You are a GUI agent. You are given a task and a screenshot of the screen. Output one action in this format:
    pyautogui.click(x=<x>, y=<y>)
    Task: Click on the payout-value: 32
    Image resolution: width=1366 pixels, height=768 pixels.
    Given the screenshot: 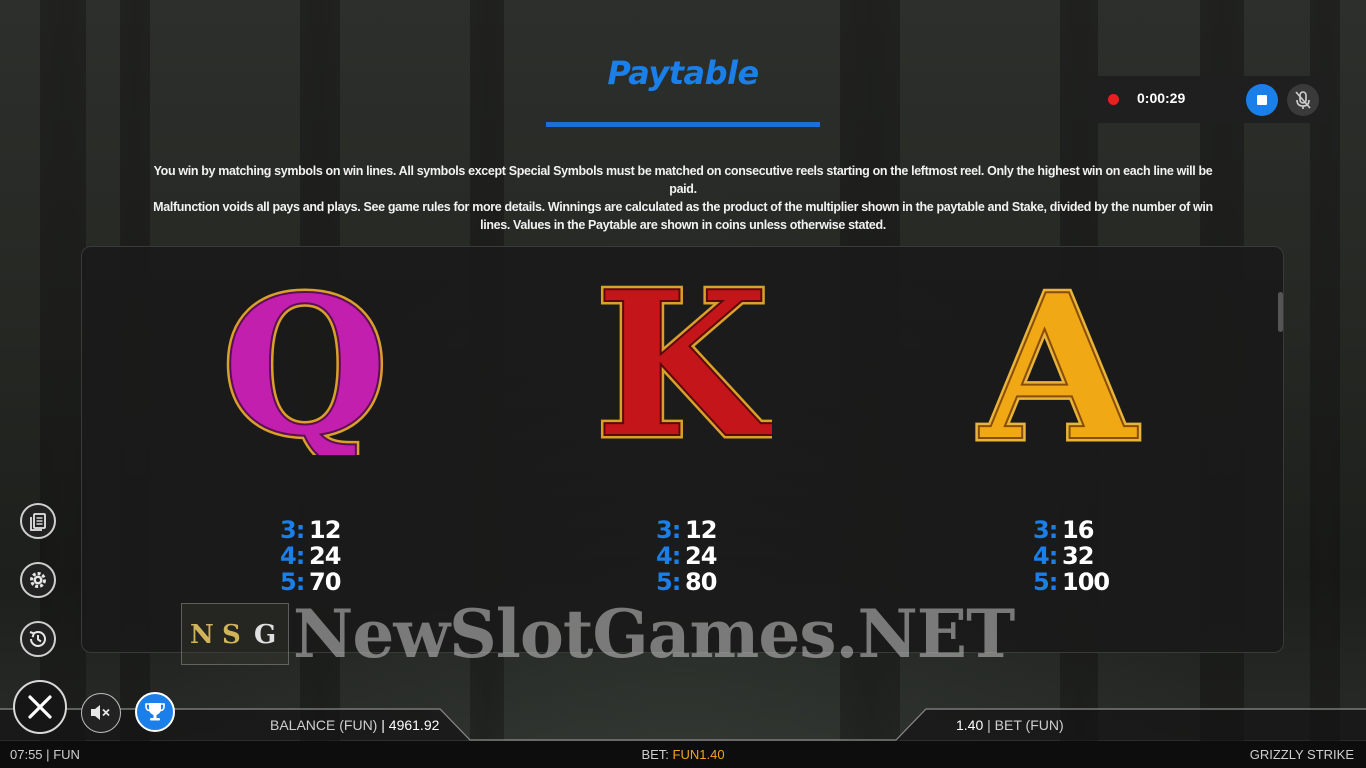 What is the action you would take?
    pyautogui.click(x=1078, y=556)
    